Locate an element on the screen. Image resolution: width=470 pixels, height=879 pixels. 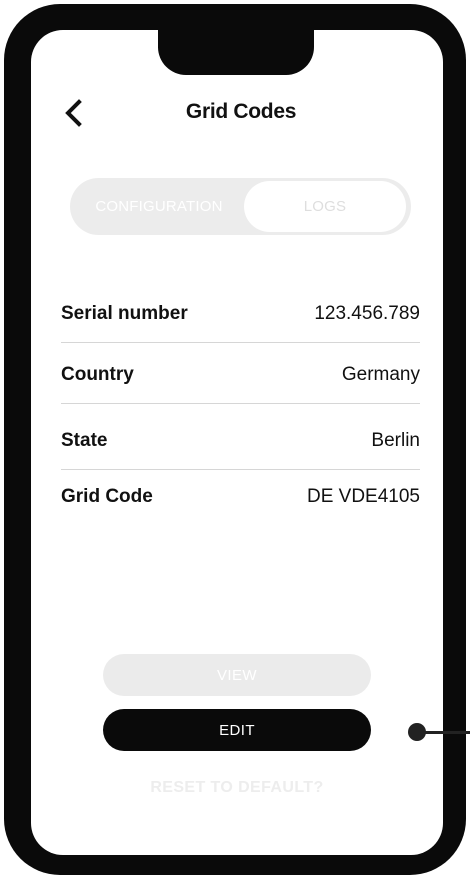
detail-row-country: Country Germany is located at coordinates (240, 373).